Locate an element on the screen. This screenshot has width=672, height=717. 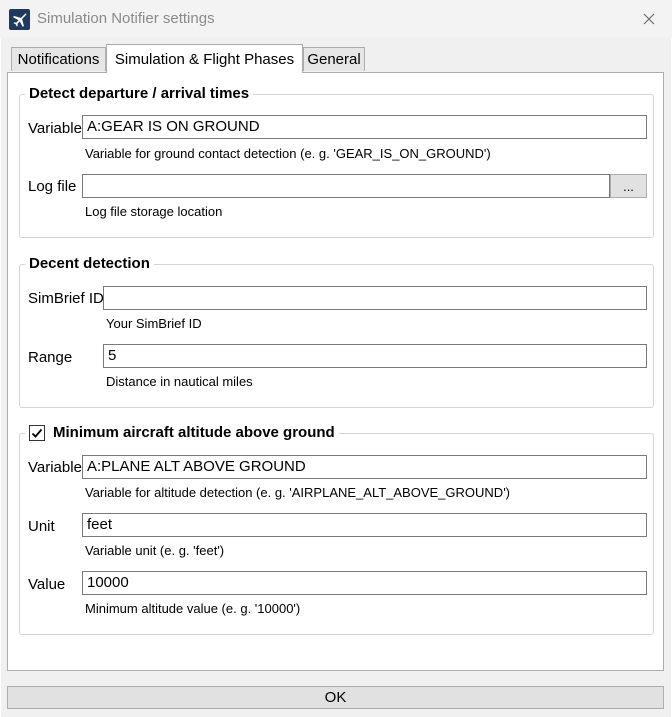
close-button is located at coordinates (649, 19).